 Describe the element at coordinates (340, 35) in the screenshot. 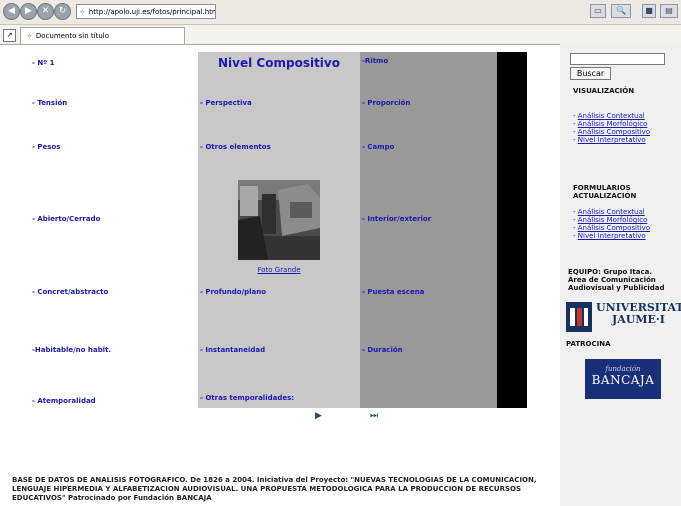

I see `tab-bar: ↗ ⟡ Documento sin título` at that location.